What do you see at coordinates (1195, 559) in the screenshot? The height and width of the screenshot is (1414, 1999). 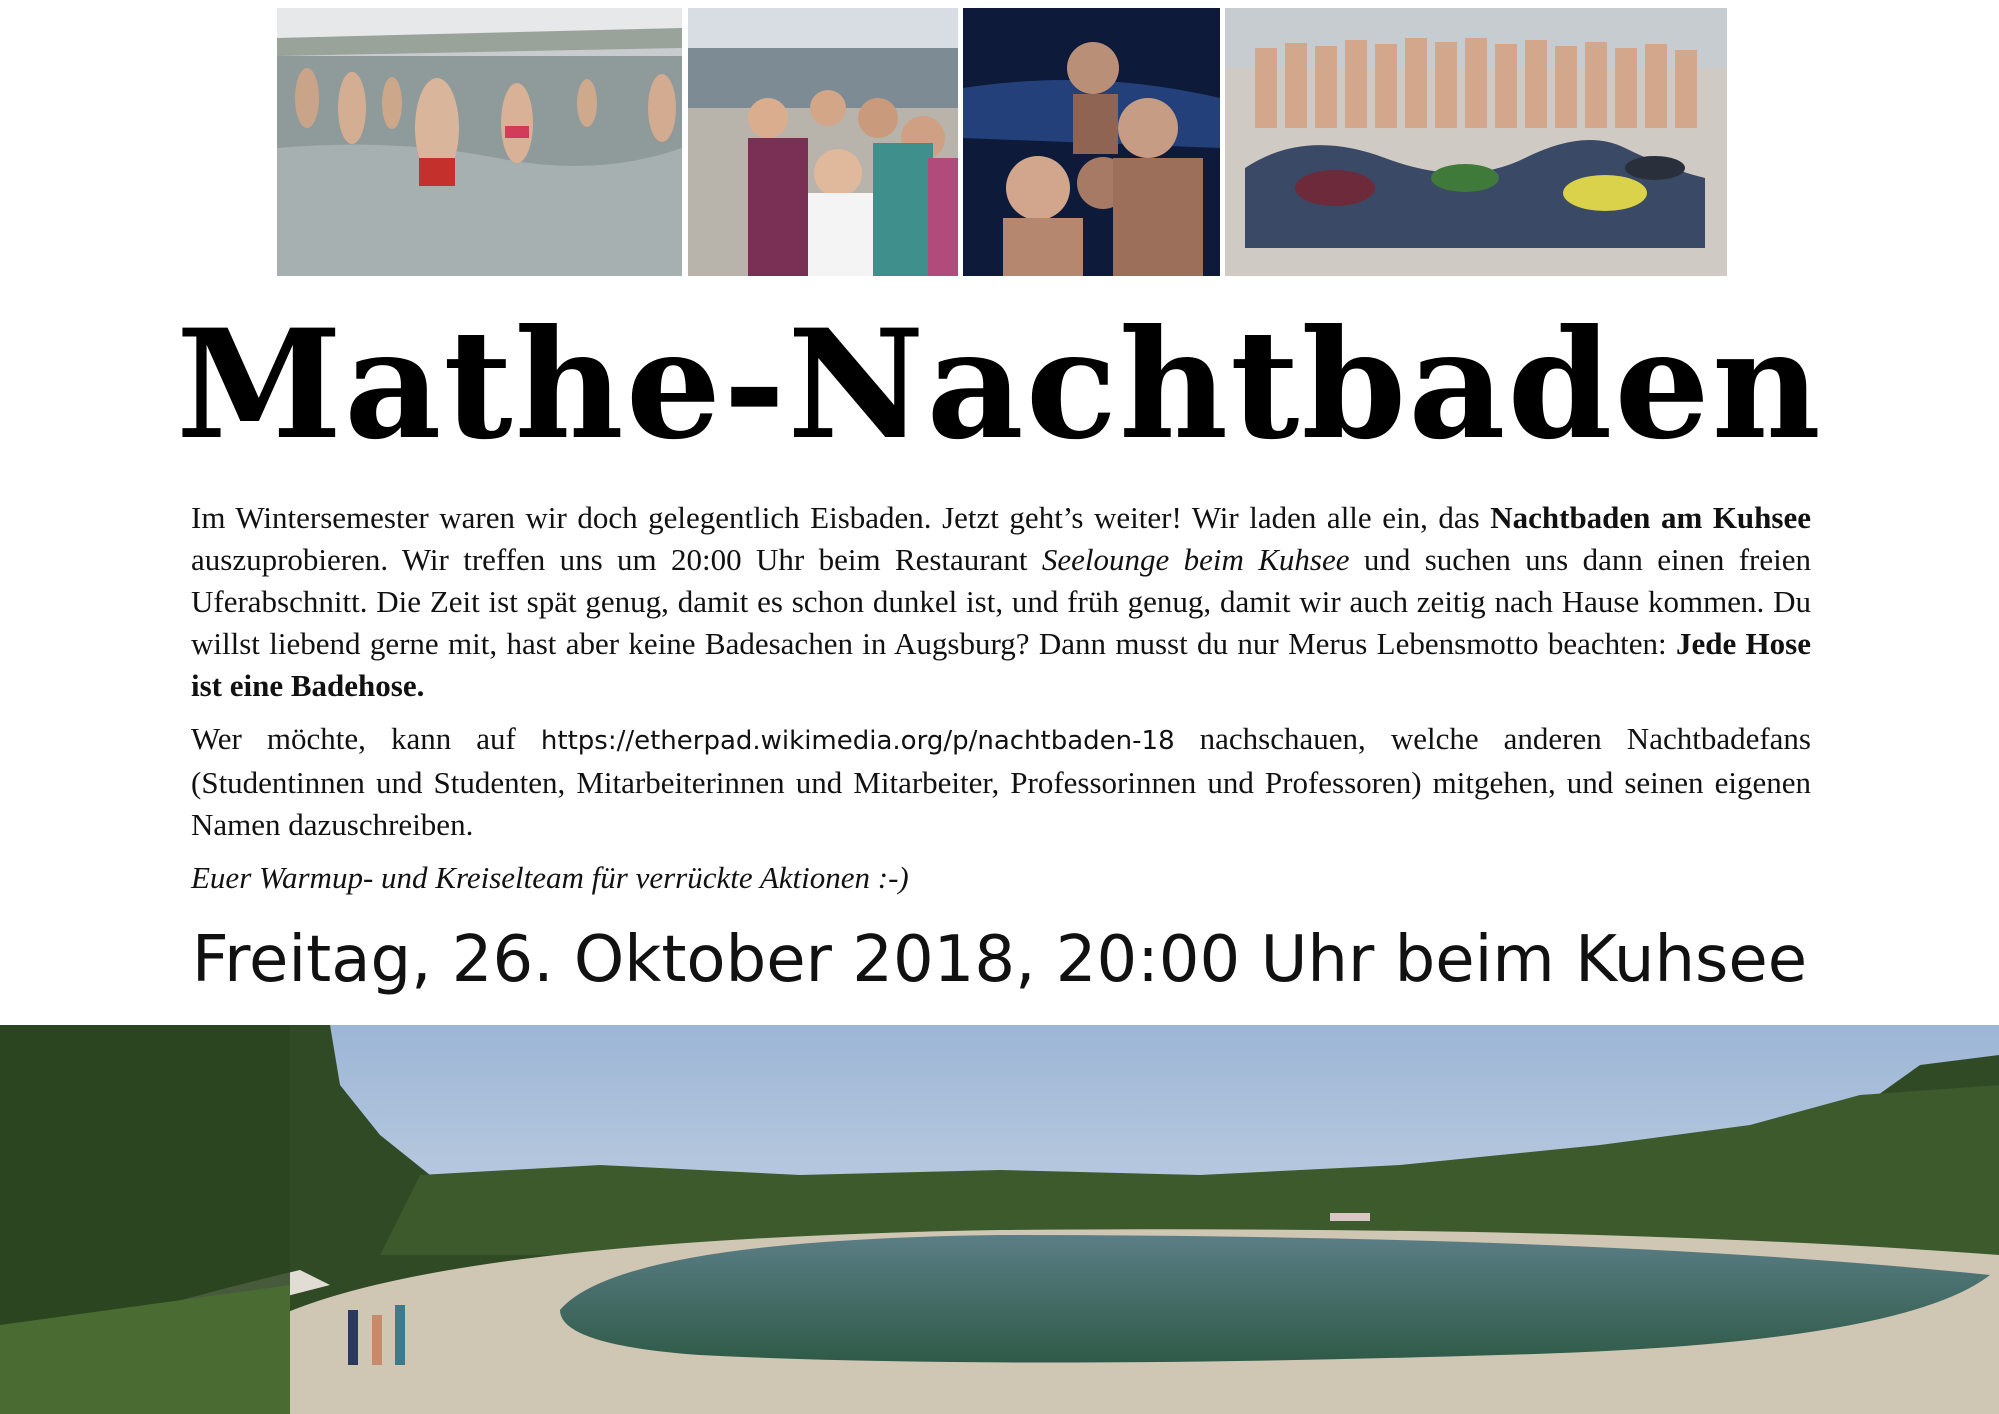 I see `intro-restaurant-name: Seelounge beim Kuhsee` at bounding box center [1195, 559].